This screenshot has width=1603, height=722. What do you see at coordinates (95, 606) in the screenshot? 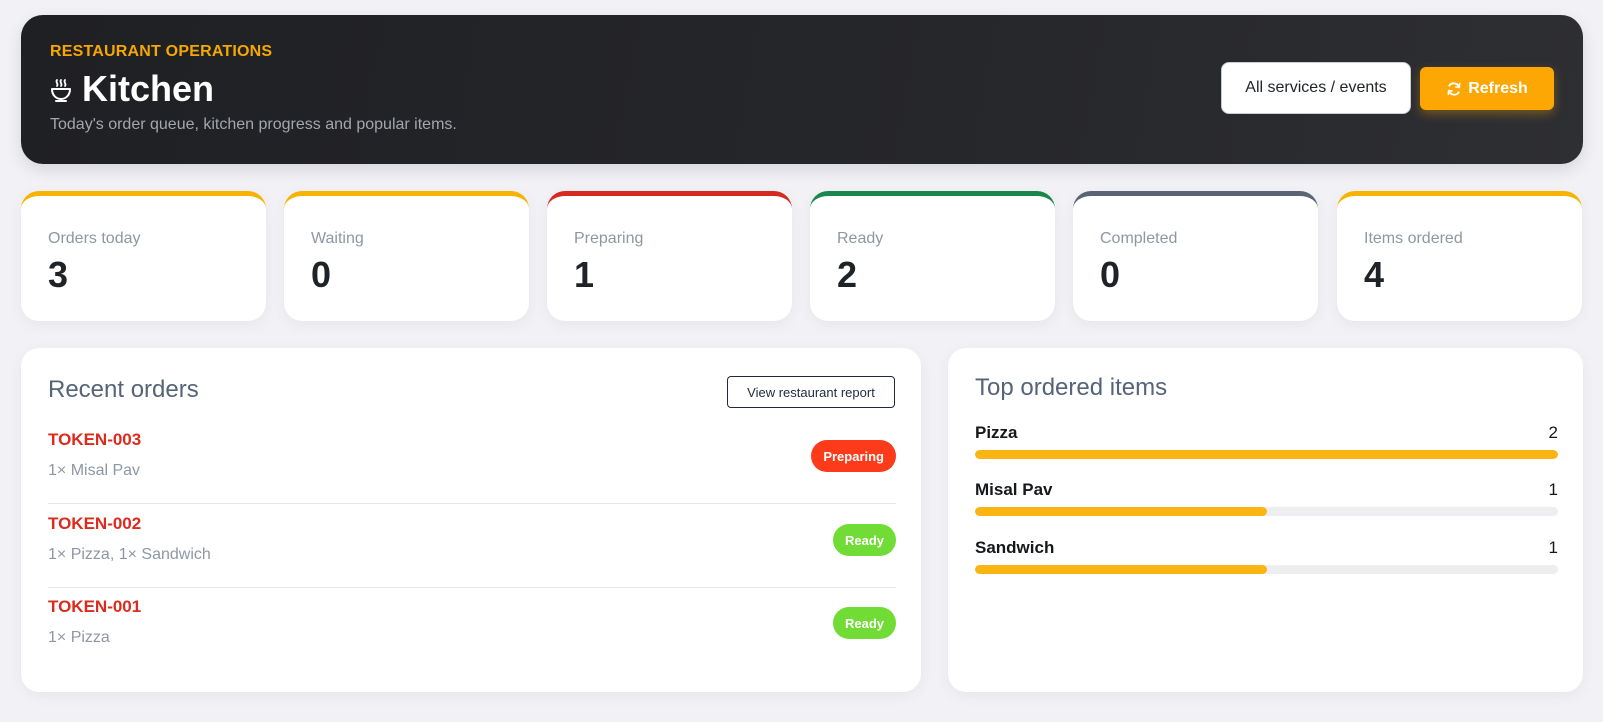
I see `order-token: TOKEN-001` at bounding box center [95, 606].